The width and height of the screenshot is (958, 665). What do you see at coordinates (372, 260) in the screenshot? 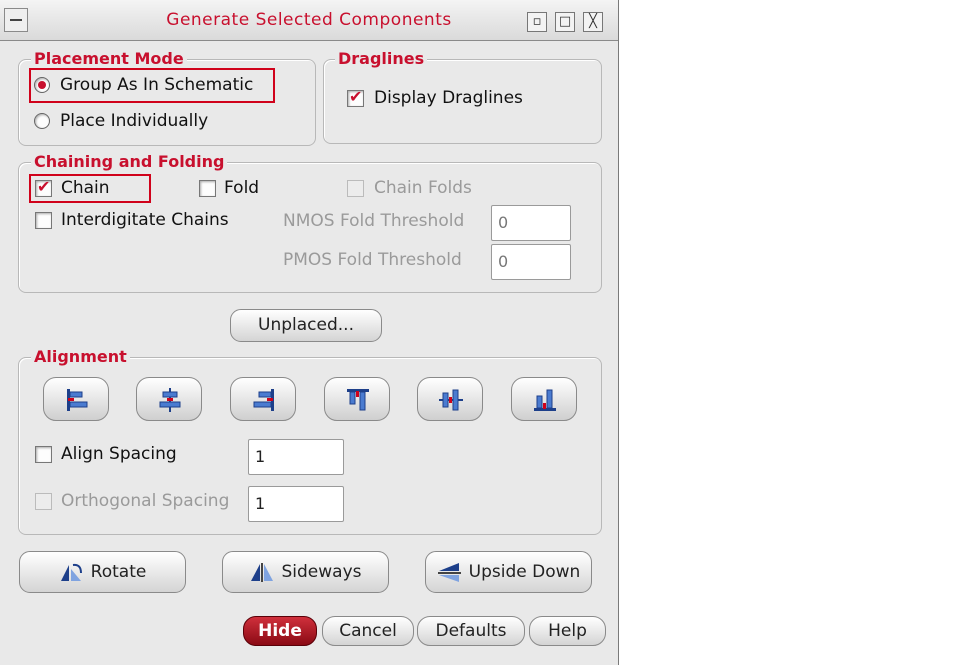
I see `pmos-fold-threshold-label: PMOS Fold Threshold` at bounding box center [372, 260].